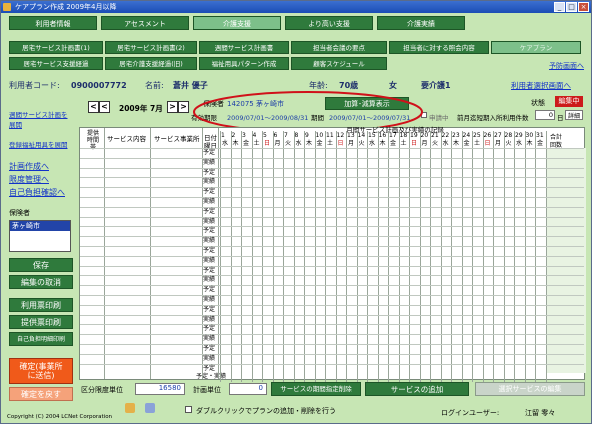  Describe the element at coordinates (41, 179) in the screenshot. I see `limit-manage-link: 限度管理へ` at that location.